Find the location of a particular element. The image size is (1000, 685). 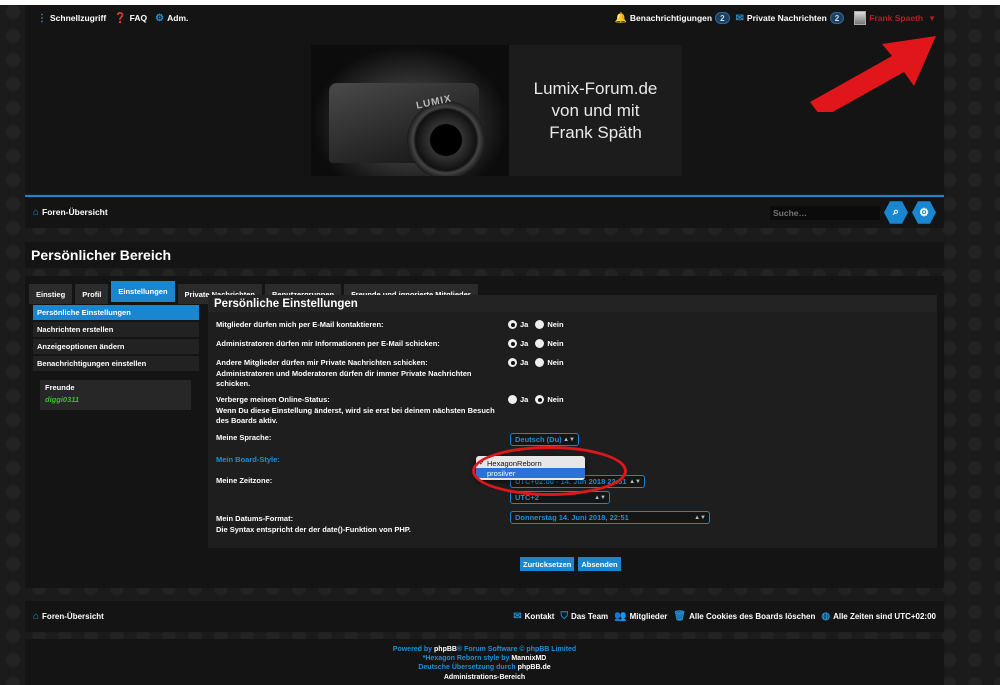

envelope-icon: ✉ is located at coordinates (517, 616).